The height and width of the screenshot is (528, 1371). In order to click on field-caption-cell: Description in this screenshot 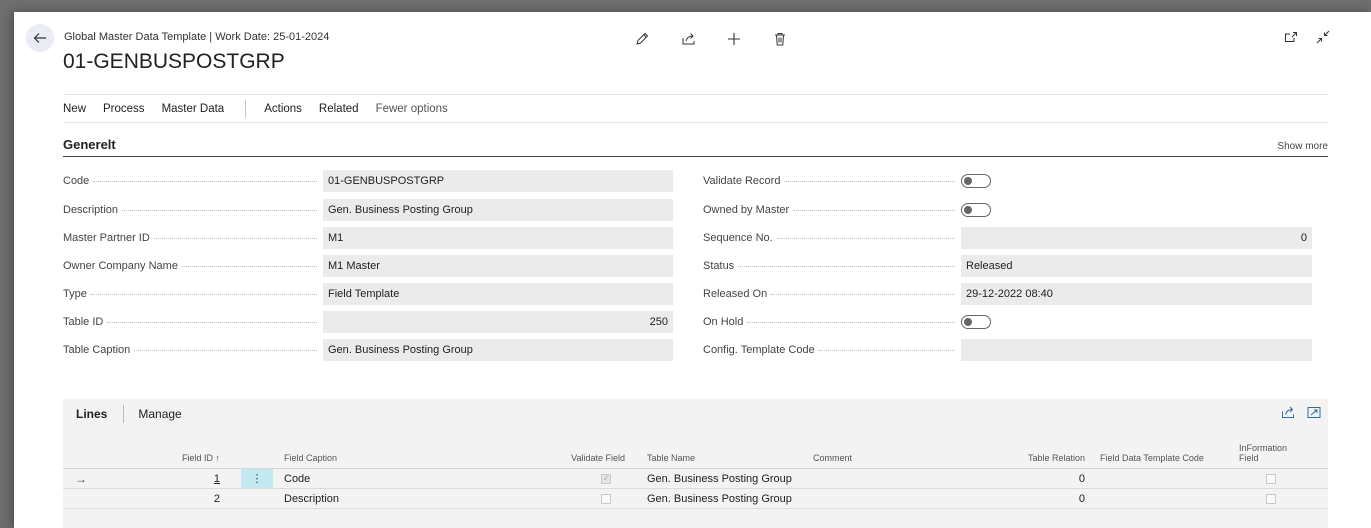, I will do `click(384, 498)`.